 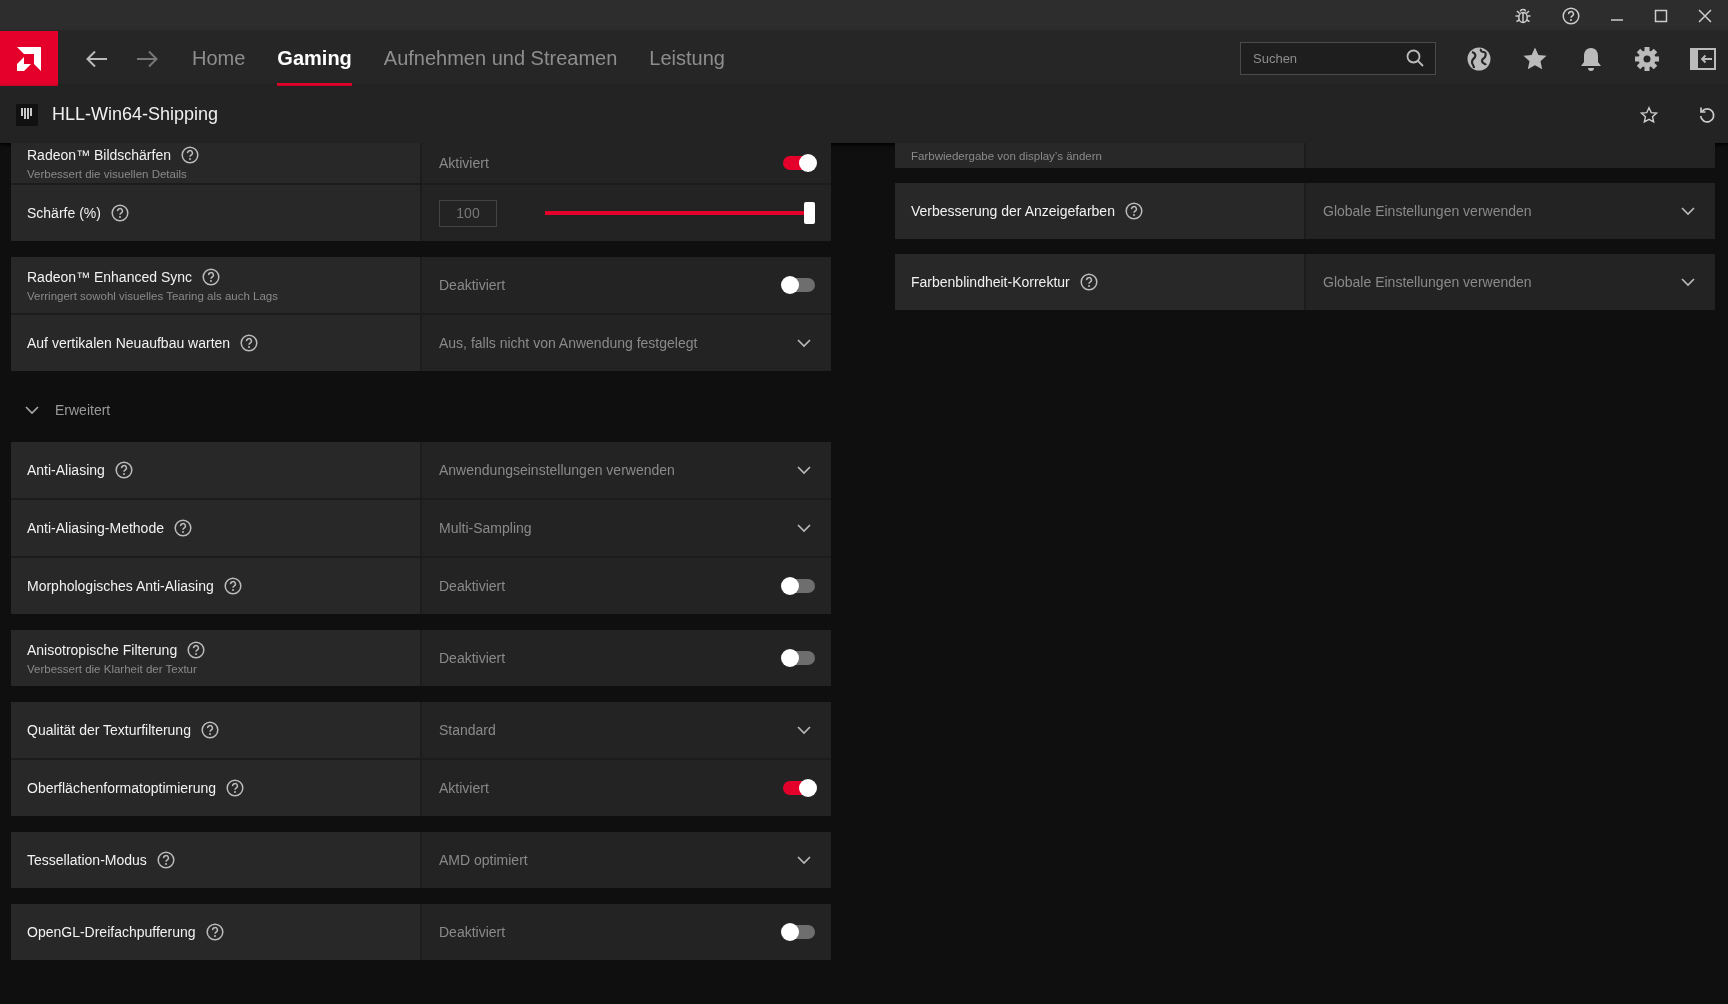 What do you see at coordinates (610, 470) in the screenshot?
I see `dropdown-value: Anwendungseinstellungen verwenden` at bounding box center [610, 470].